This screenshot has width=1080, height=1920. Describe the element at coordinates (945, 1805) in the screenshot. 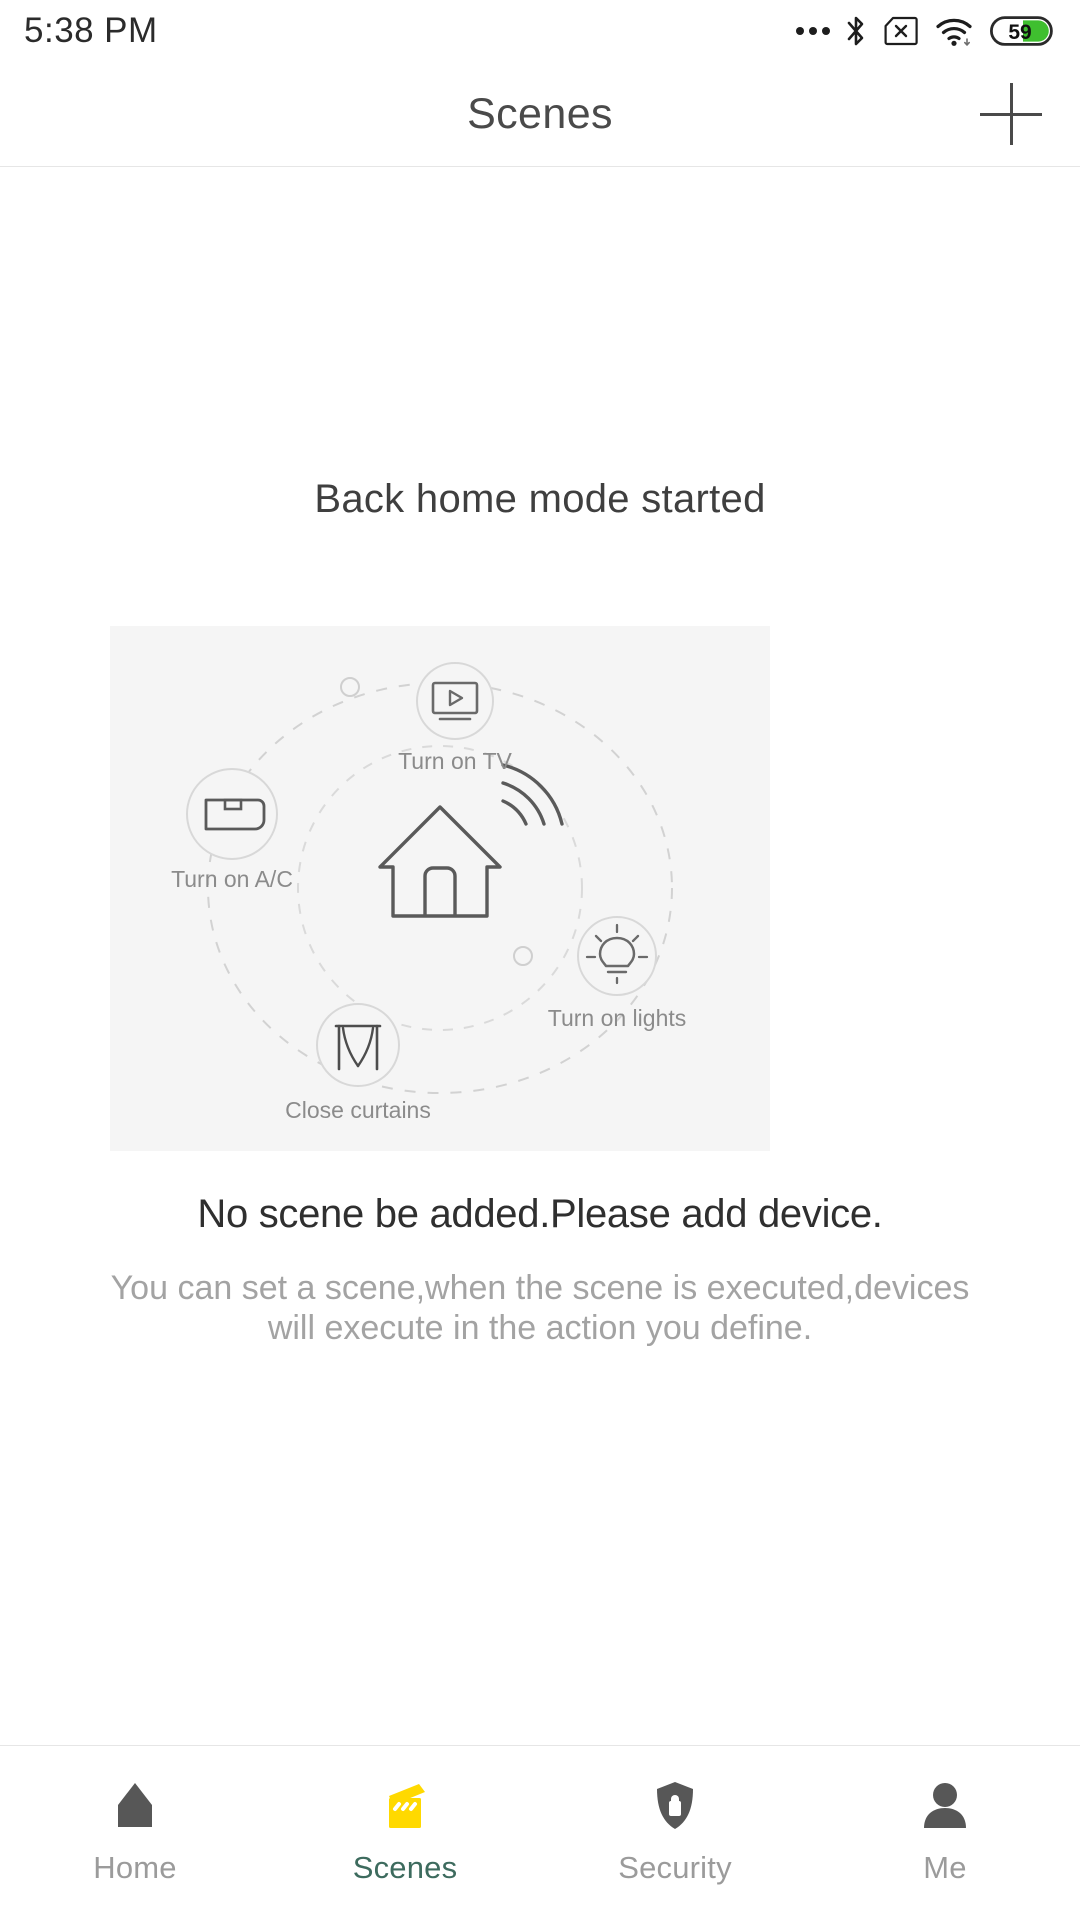

I see `person-icon` at that location.